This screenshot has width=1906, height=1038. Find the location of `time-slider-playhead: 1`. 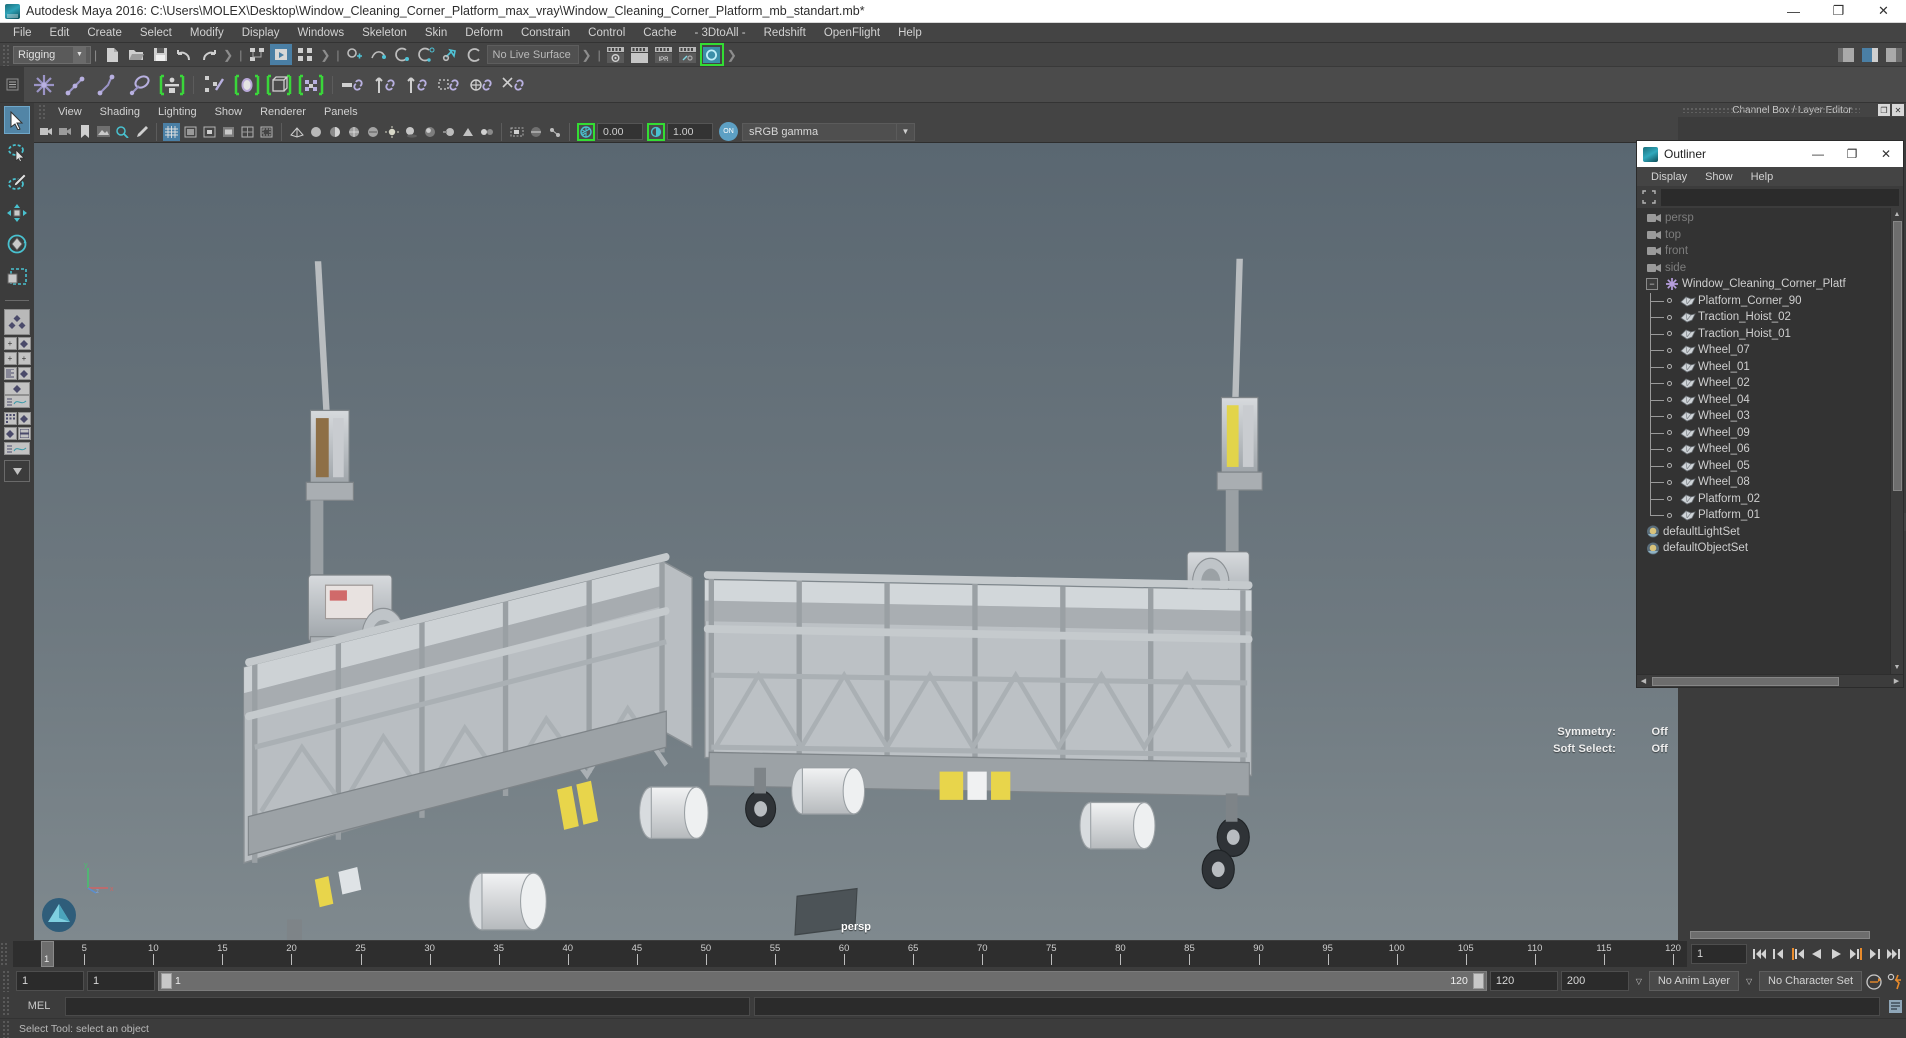

time-slider-playhead: 1 is located at coordinates (47, 954).